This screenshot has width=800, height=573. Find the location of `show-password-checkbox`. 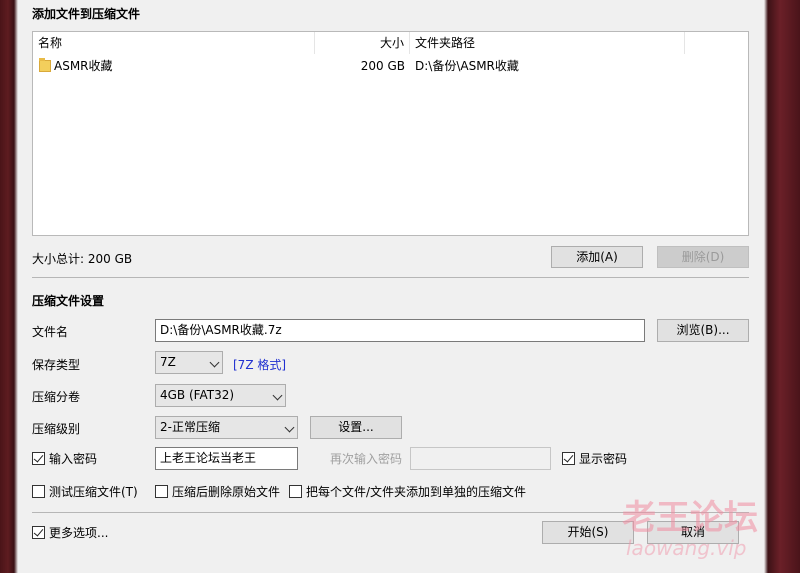

show-password-checkbox is located at coordinates (568, 458).